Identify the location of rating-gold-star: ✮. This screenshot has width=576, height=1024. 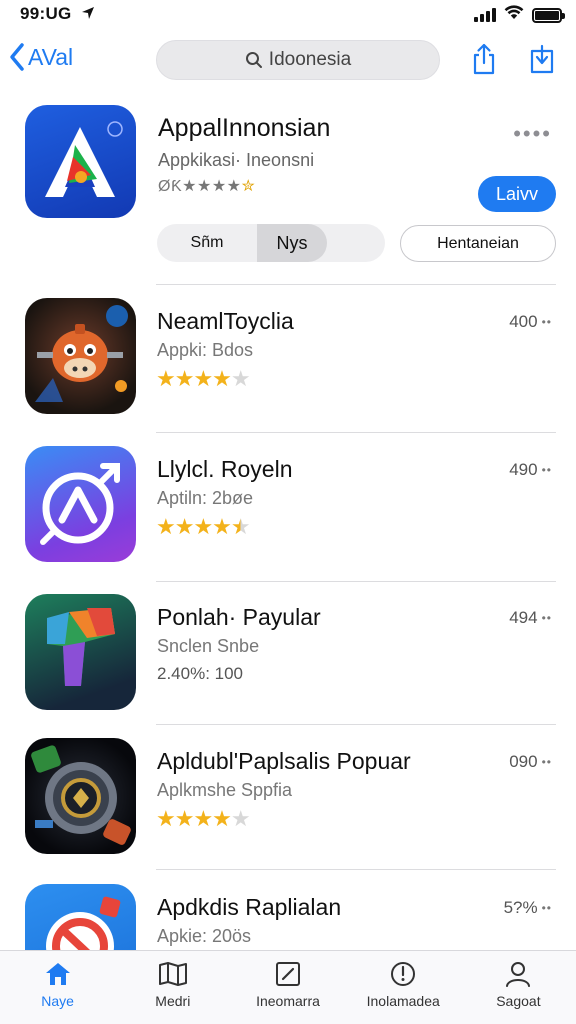
(248, 186).